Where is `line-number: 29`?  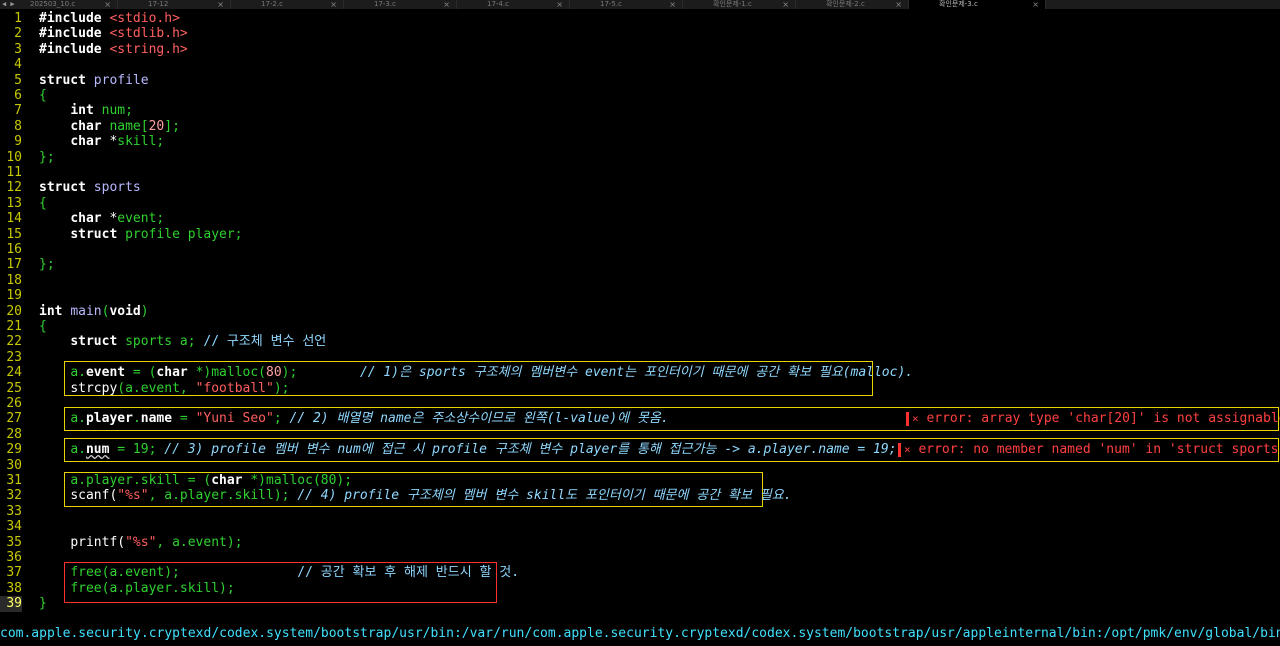
line-number: 29 is located at coordinates (14, 450).